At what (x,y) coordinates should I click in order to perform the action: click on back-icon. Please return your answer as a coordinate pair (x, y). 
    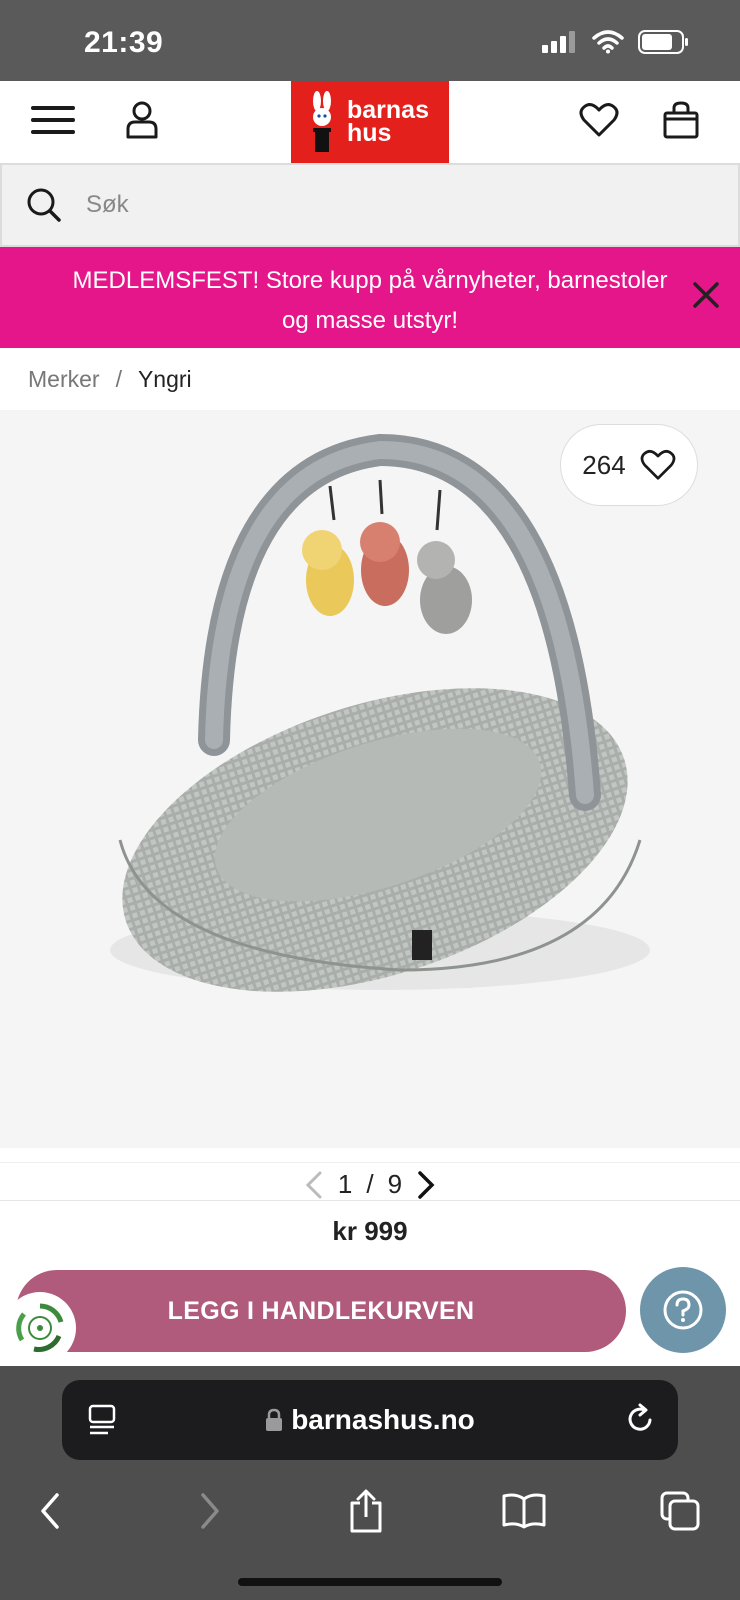
    Looking at the image, I should click on (50, 1511).